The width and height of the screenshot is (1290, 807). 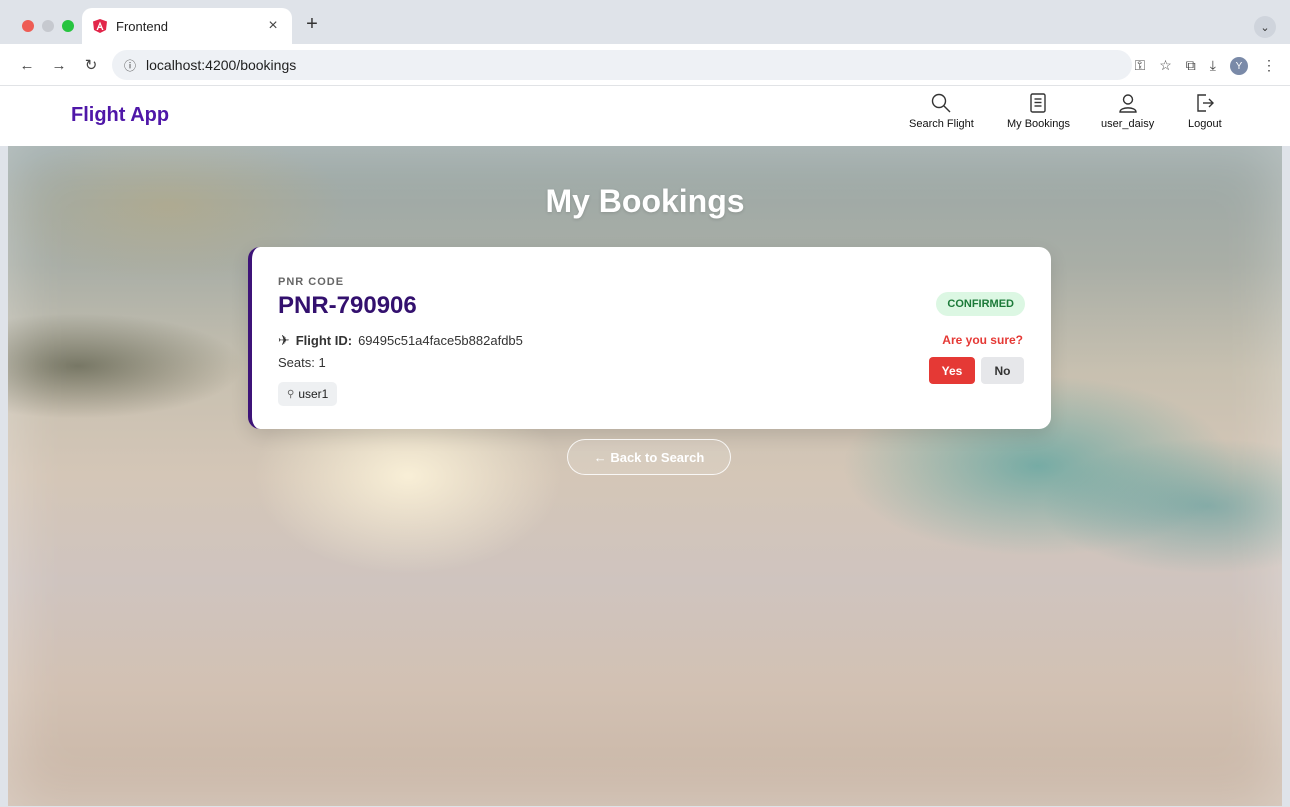 What do you see at coordinates (120, 115) in the screenshot?
I see `brand-logo: Flight App` at bounding box center [120, 115].